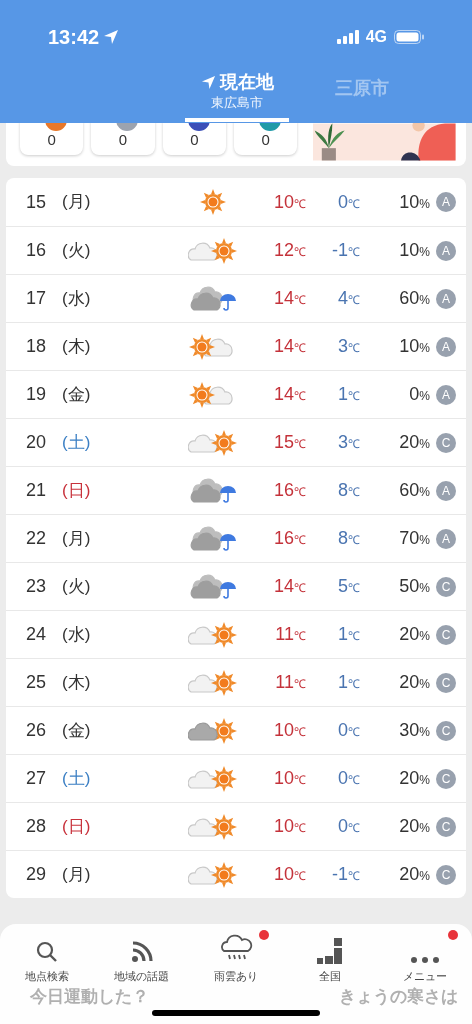 This screenshot has width=472, height=1024. What do you see at coordinates (37, 874) in the screenshot?
I see `date-label: 29` at bounding box center [37, 874].